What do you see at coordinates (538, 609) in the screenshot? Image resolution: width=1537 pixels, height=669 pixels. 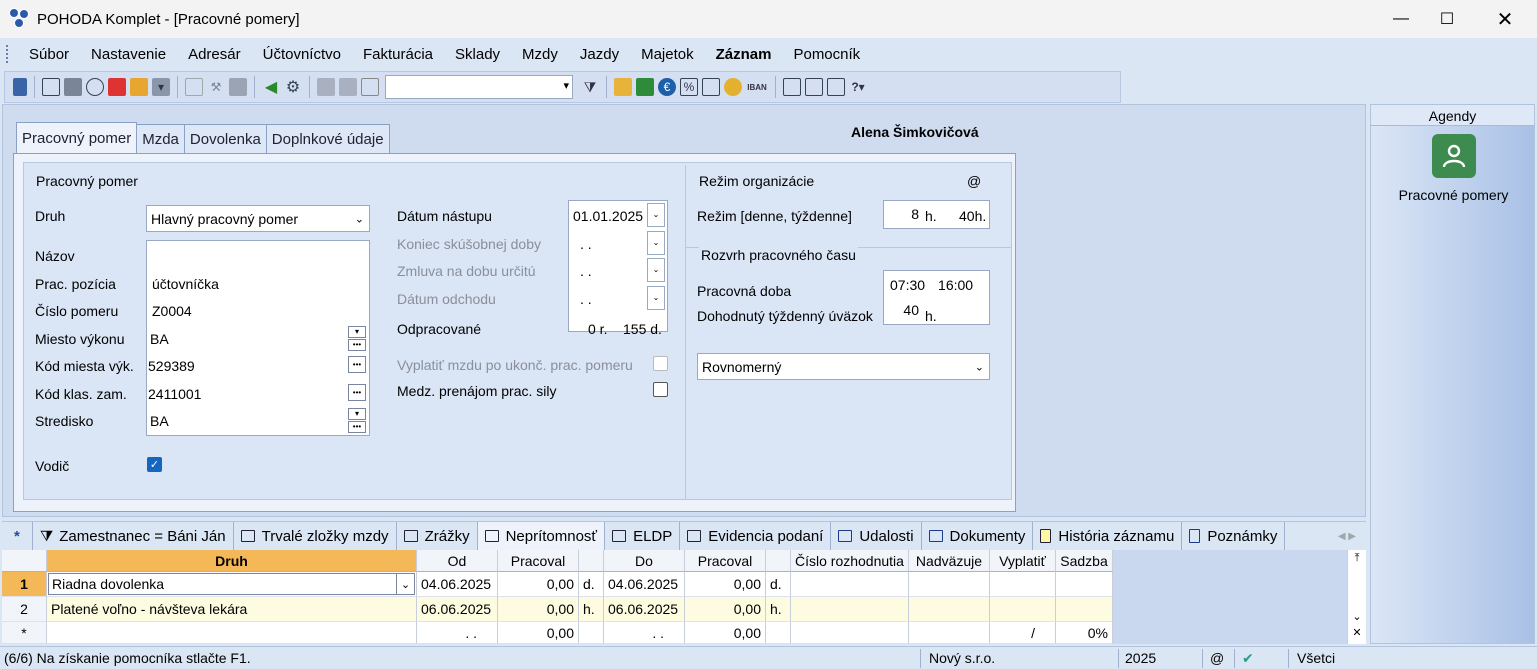 I see `row-2-pracoval-1: 0,00` at bounding box center [538, 609].